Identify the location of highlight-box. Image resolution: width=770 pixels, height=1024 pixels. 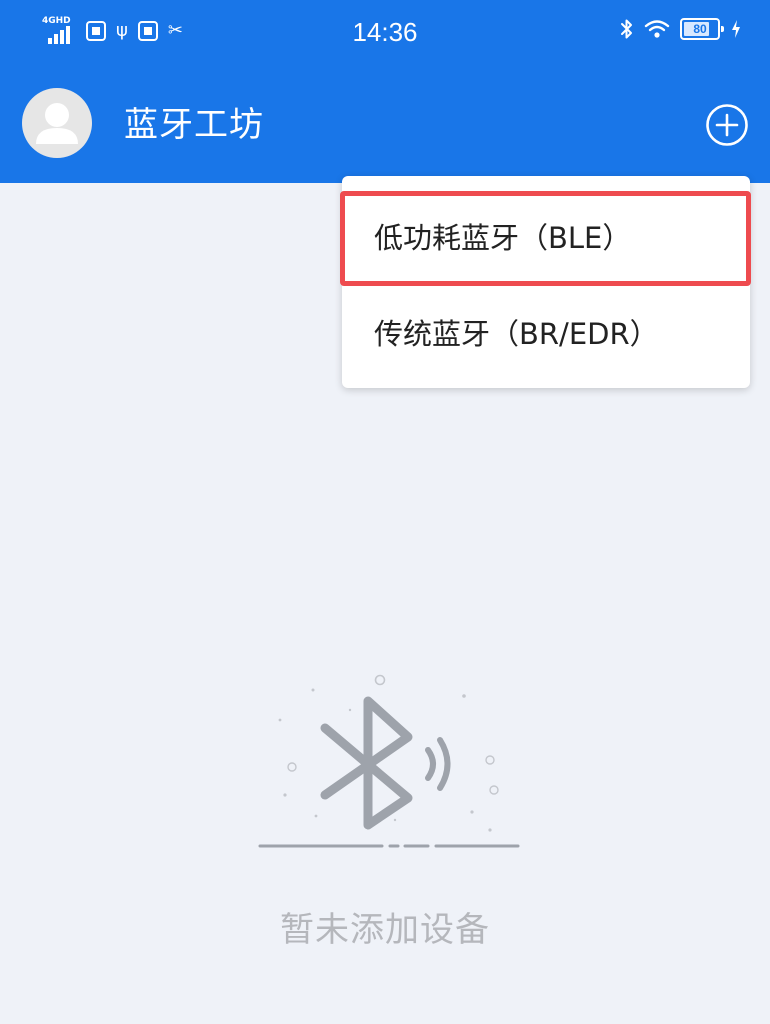
(545, 238).